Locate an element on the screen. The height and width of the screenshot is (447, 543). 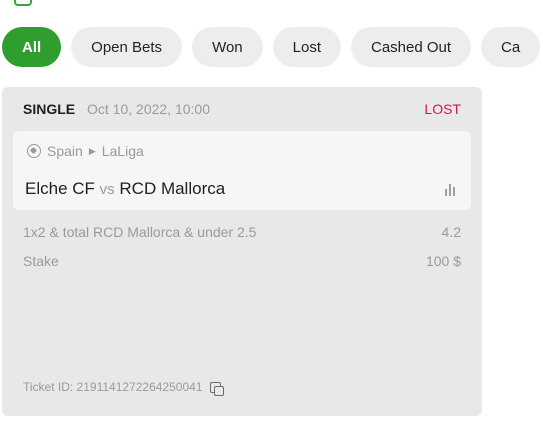
bet-type: SINGLE is located at coordinates (49, 109).